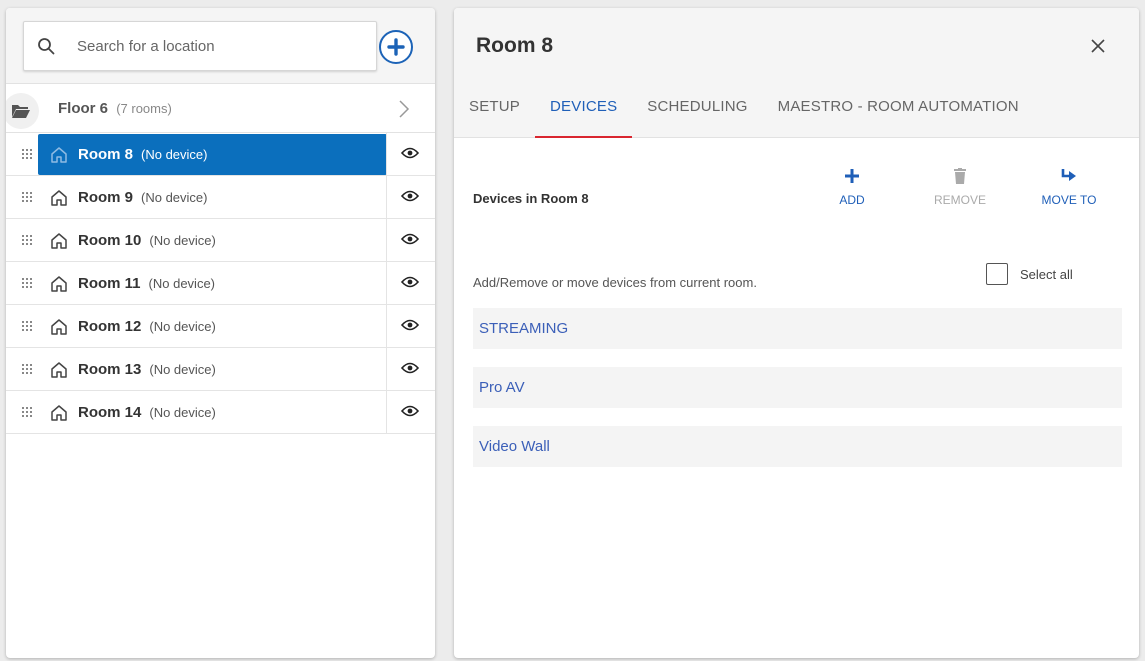 The height and width of the screenshot is (661, 1145). What do you see at coordinates (110, 412) in the screenshot?
I see `room-name: Room 14` at bounding box center [110, 412].